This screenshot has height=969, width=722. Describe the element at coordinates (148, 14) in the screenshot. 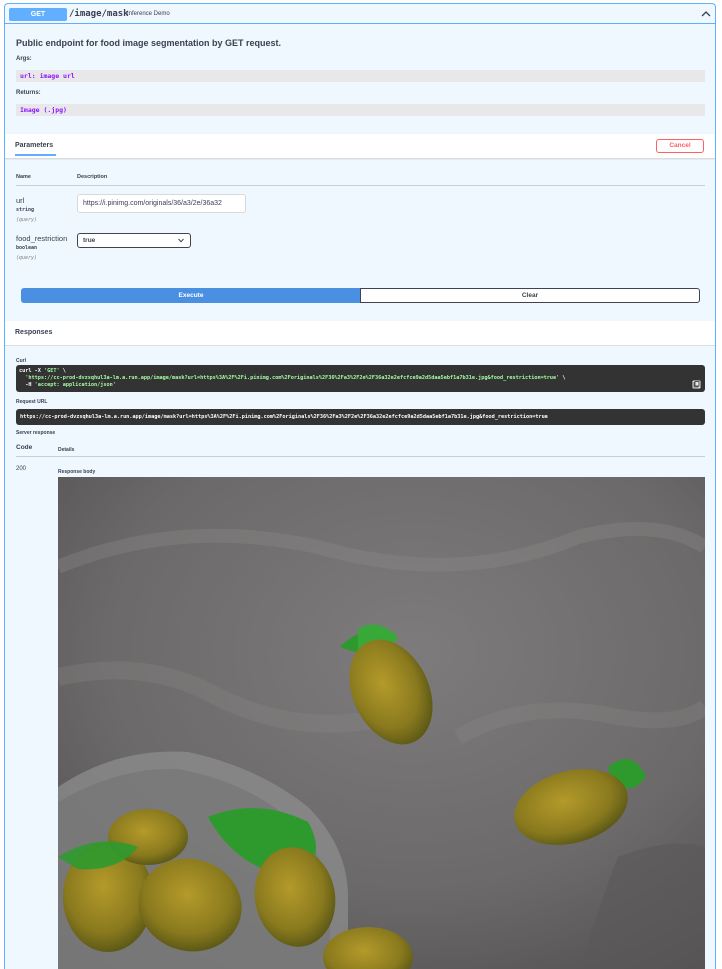

I see `operation-summary-text: Inference Demo` at that location.